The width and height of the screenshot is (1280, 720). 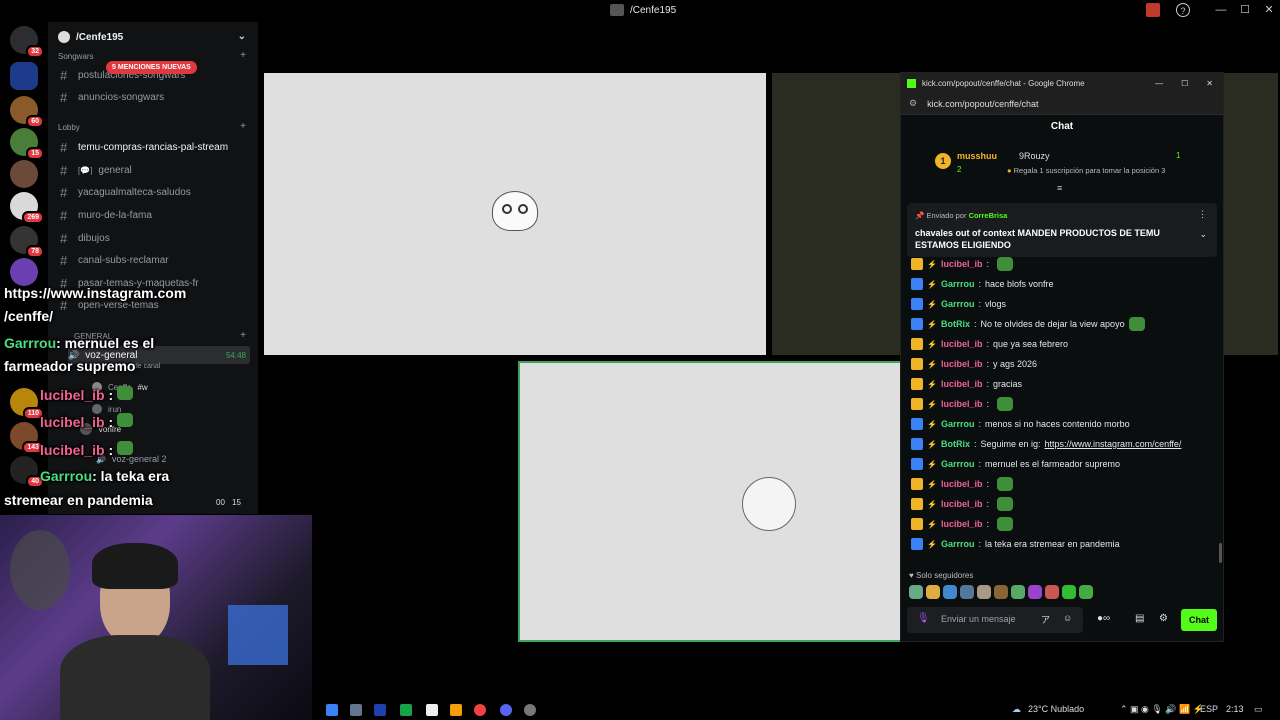 I want to click on category-lobby: Lobby, so click(x=69, y=127).